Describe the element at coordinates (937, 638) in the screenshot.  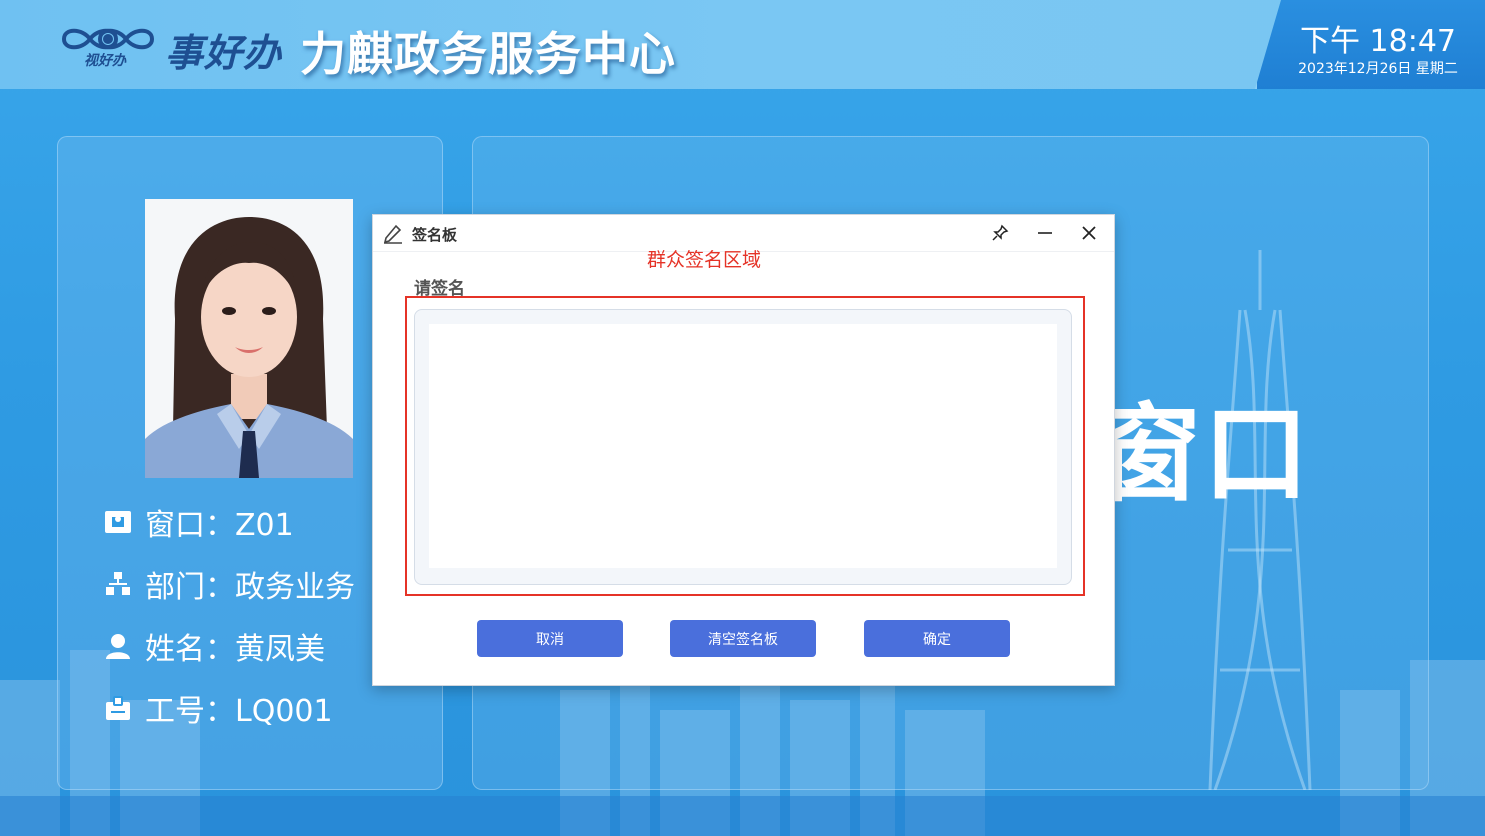
I see `confirm-button: 确定` at that location.